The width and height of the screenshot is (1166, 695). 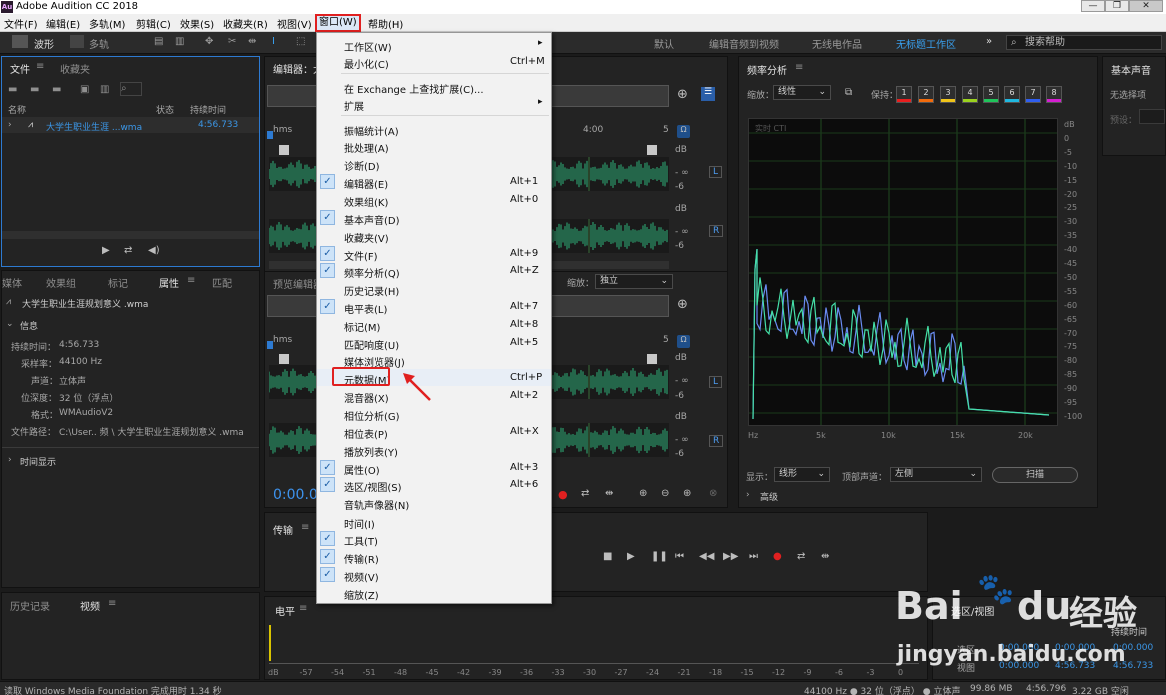 What do you see at coordinates (434, 200) in the screenshot?
I see `window-menu-item: 效果组(K) Alt+0` at bounding box center [434, 200].